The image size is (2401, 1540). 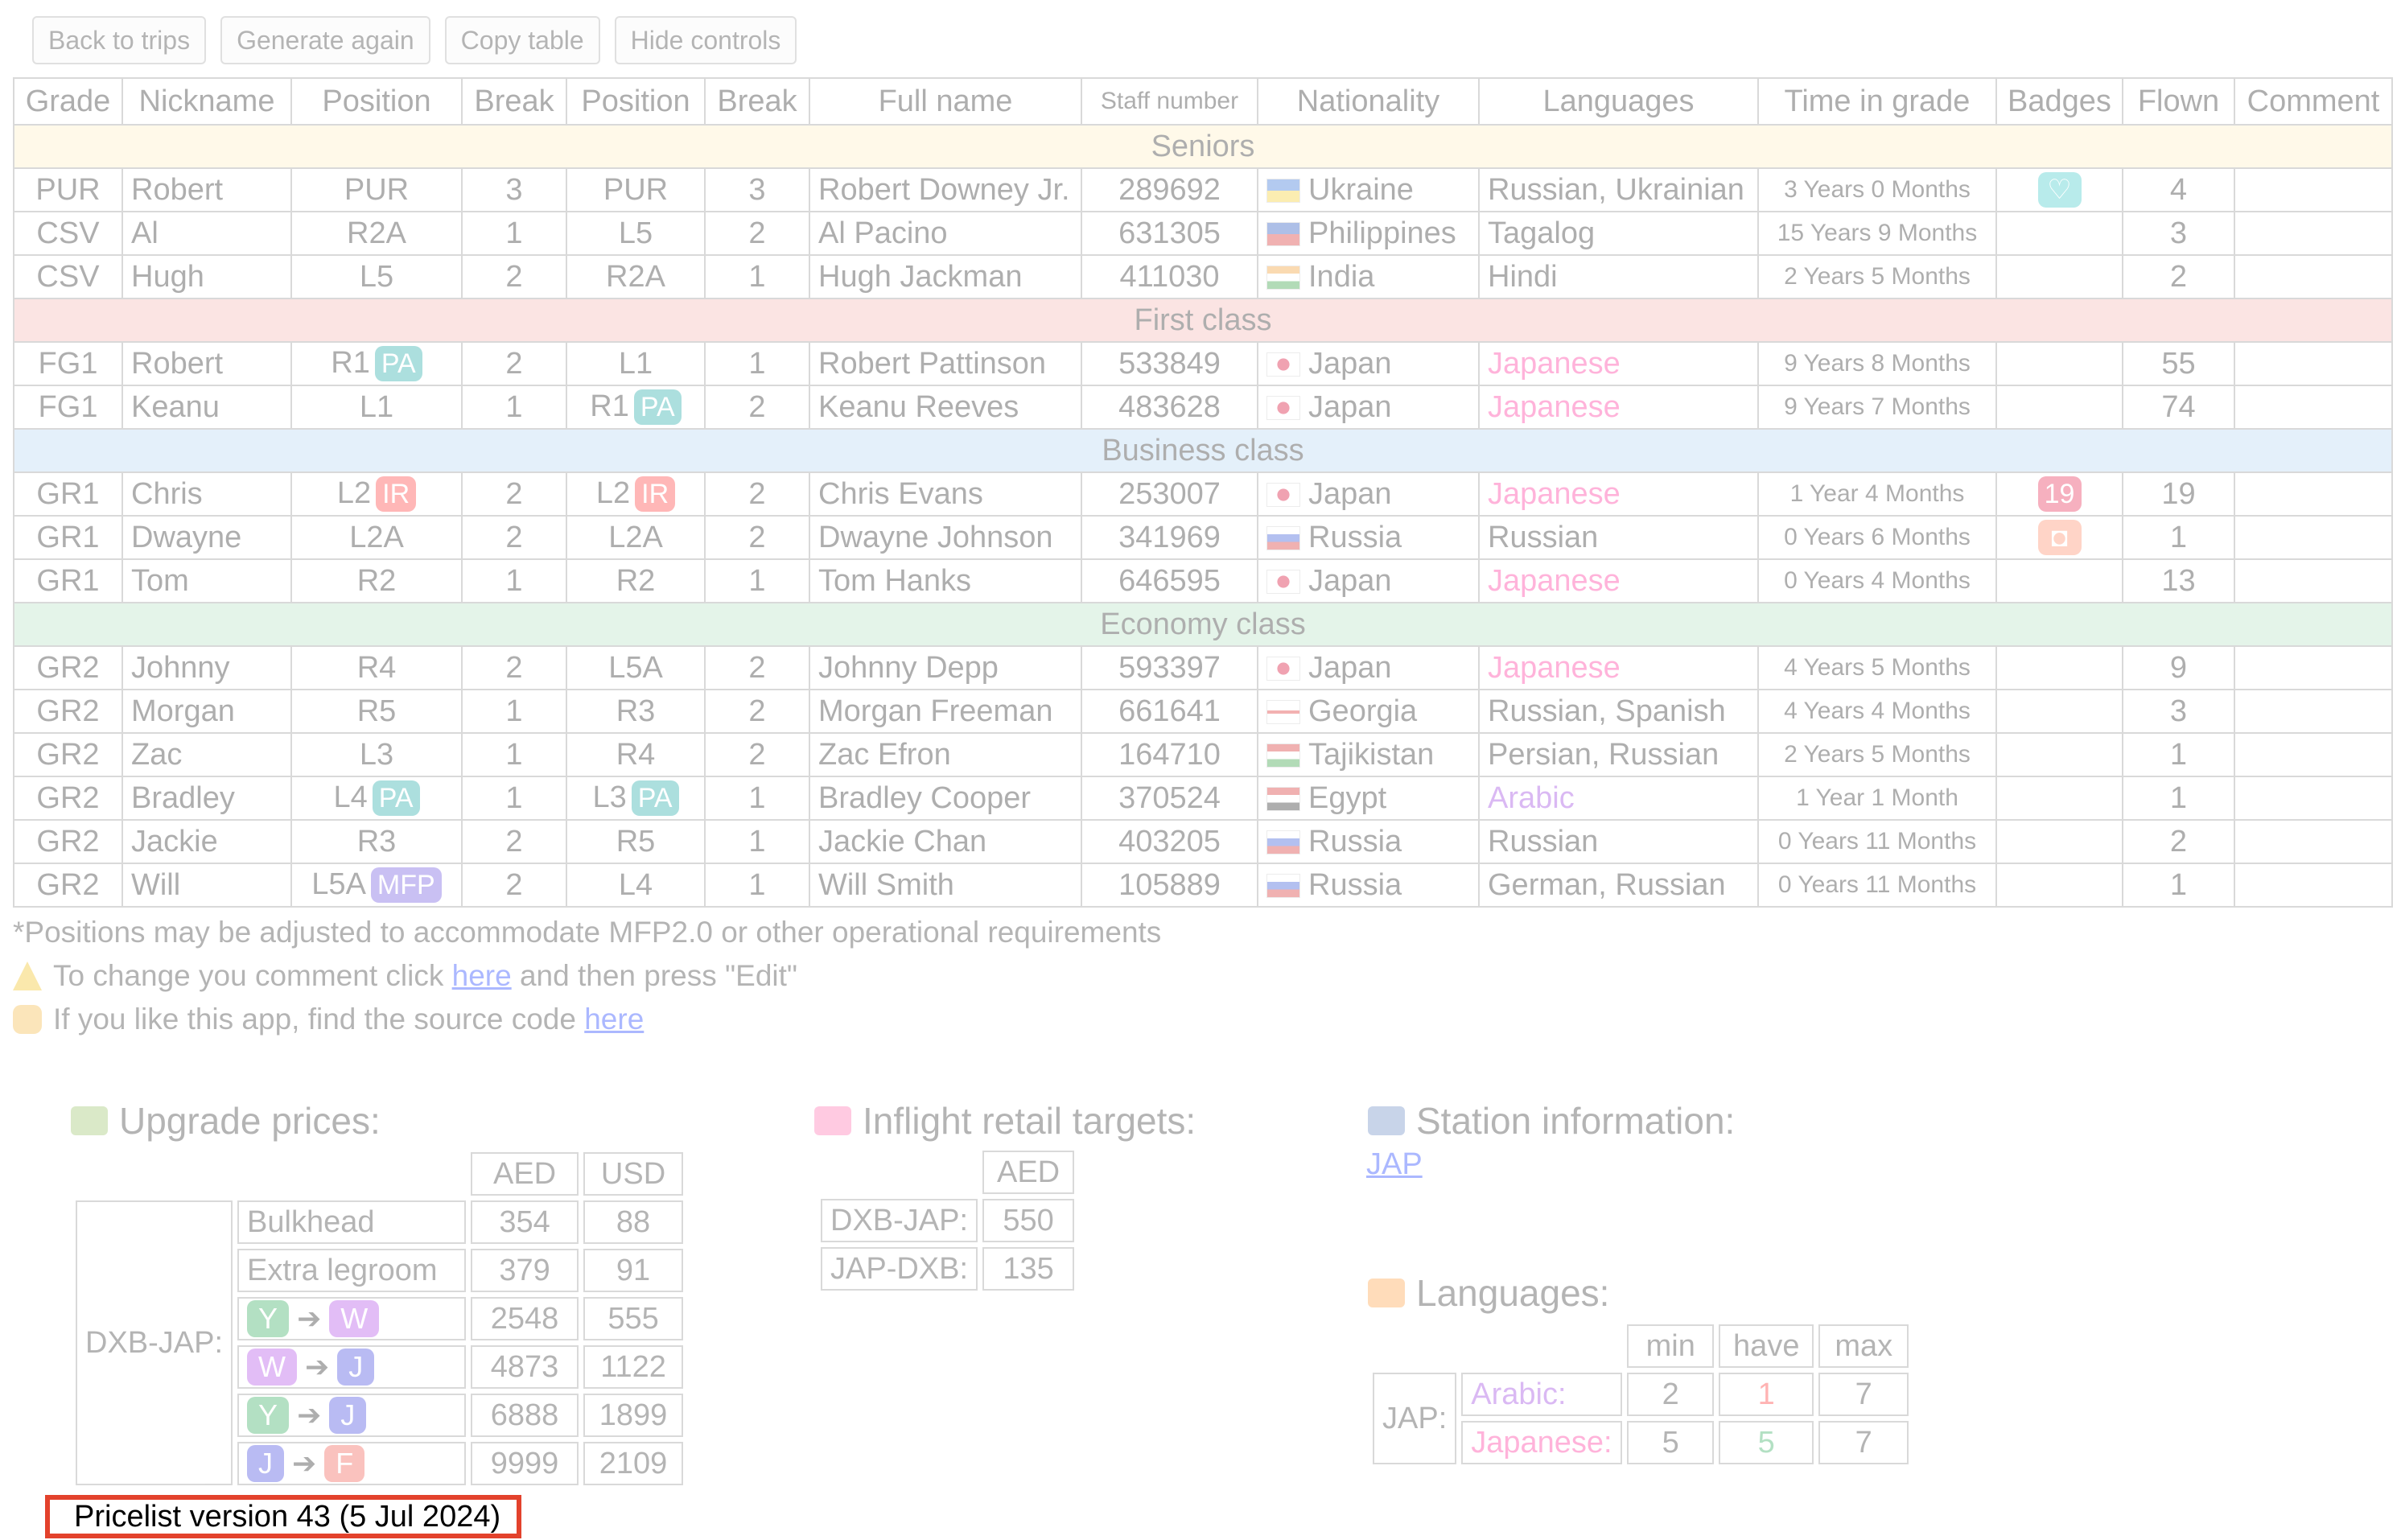 I want to click on retail-aed-cell: 550, so click(x=1028, y=1220).